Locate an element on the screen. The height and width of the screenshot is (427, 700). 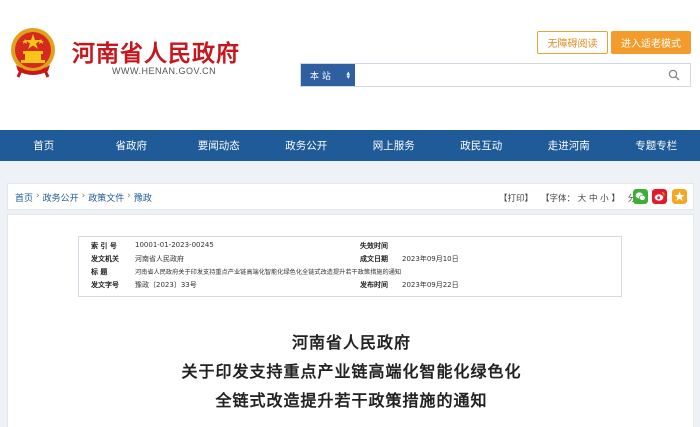
search-scope-dropdown: 本 站 ▴ ▾ is located at coordinates (328, 75).